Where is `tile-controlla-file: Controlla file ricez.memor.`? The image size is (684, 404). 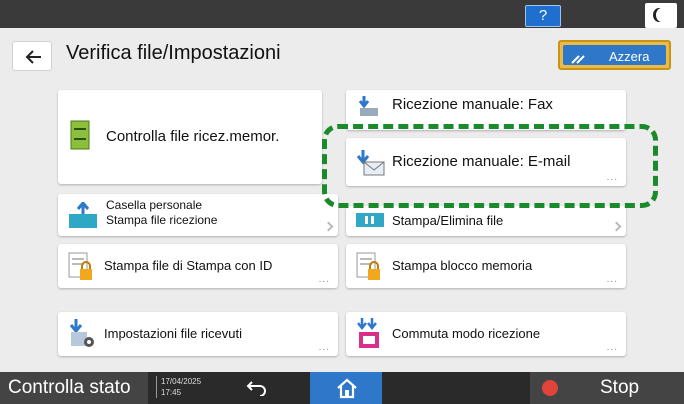 tile-controlla-file: Controlla file ricez.memor. is located at coordinates (190, 137).